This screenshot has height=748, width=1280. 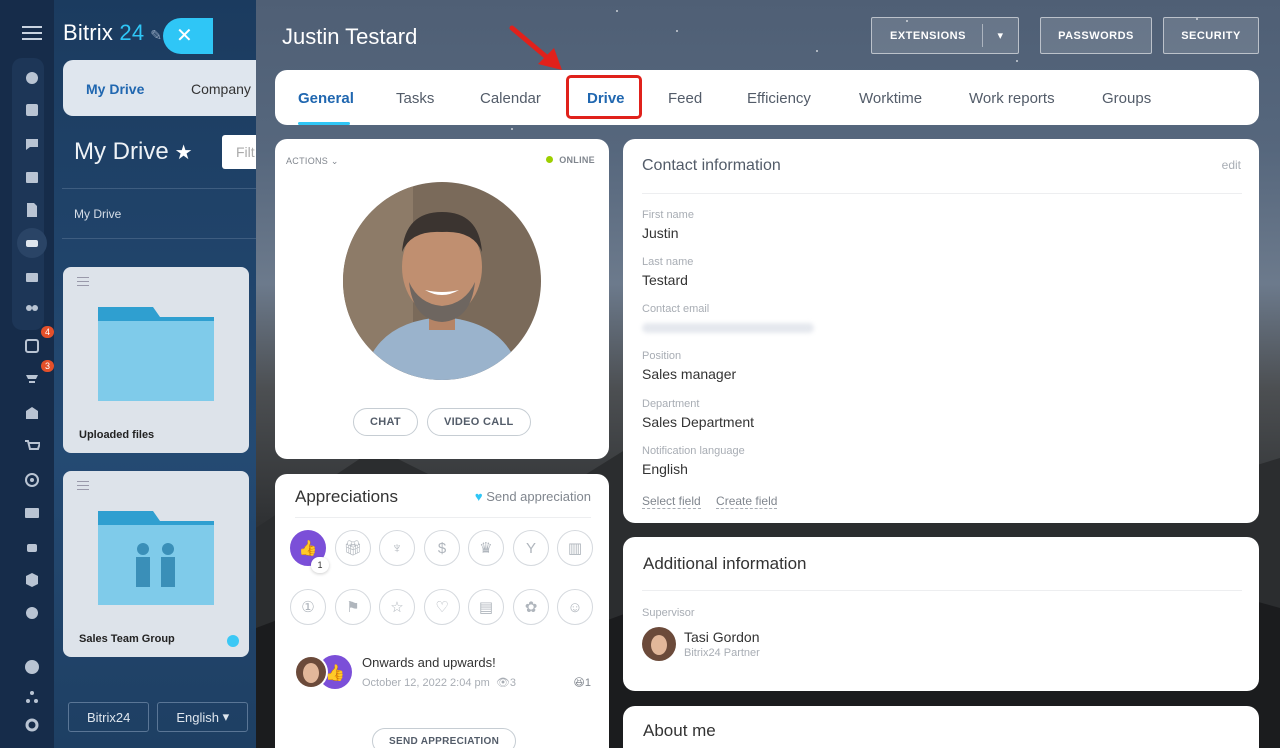 I want to click on tab-general: General, so click(x=326, y=98).